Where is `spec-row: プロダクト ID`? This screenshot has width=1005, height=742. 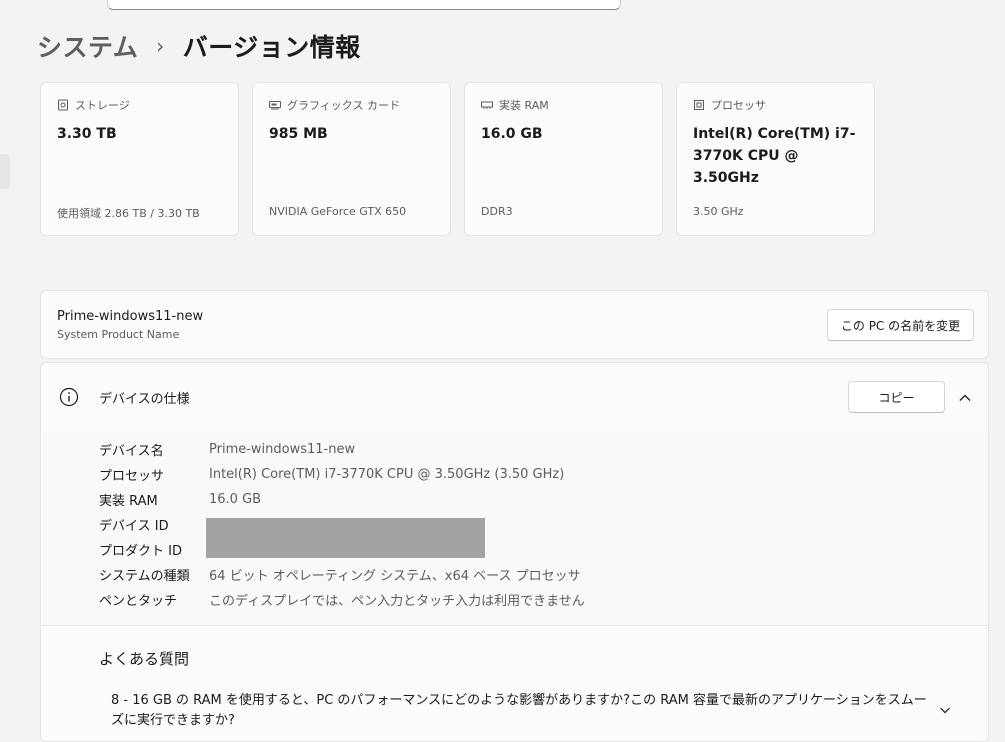 spec-row: プロダクト ID is located at coordinates (154, 549).